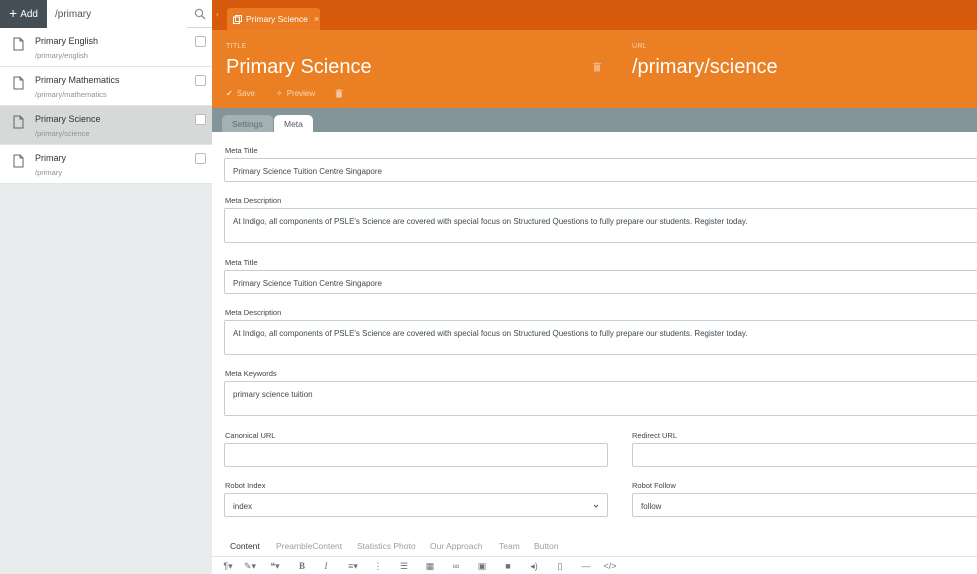  I want to click on page-item-name: Primary Science, so click(68, 119).